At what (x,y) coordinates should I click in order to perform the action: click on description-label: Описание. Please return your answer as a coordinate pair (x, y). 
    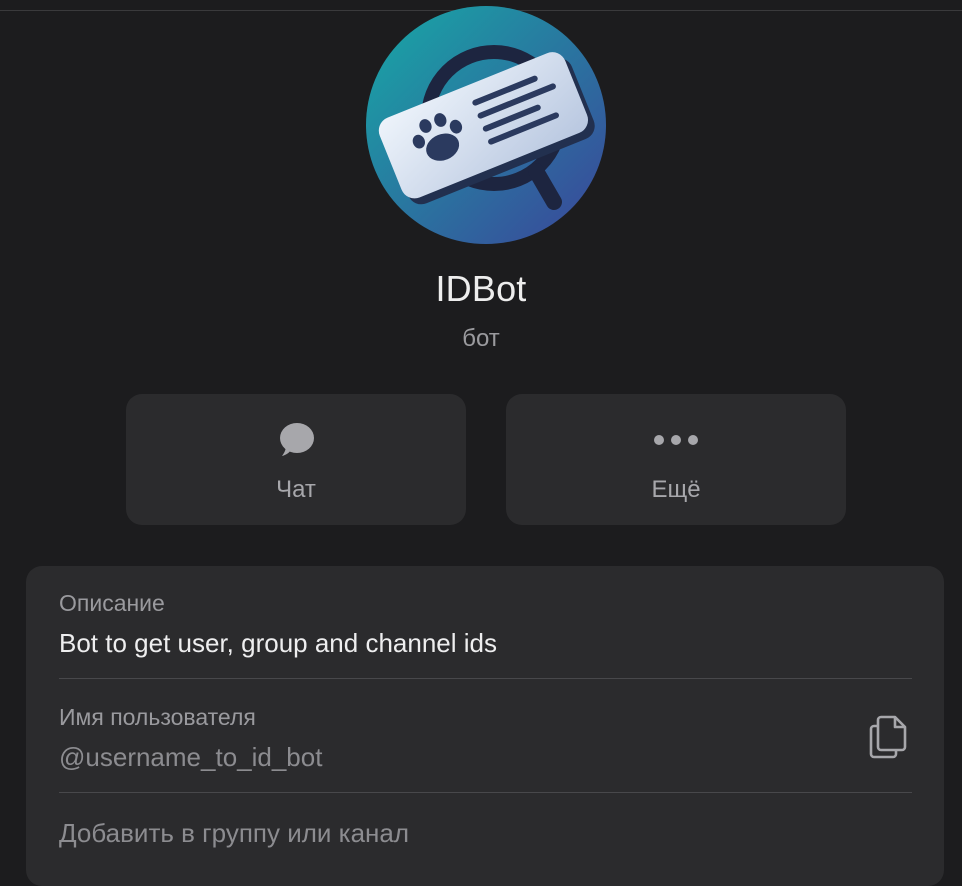
    Looking at the image, I should click on (112, 603).